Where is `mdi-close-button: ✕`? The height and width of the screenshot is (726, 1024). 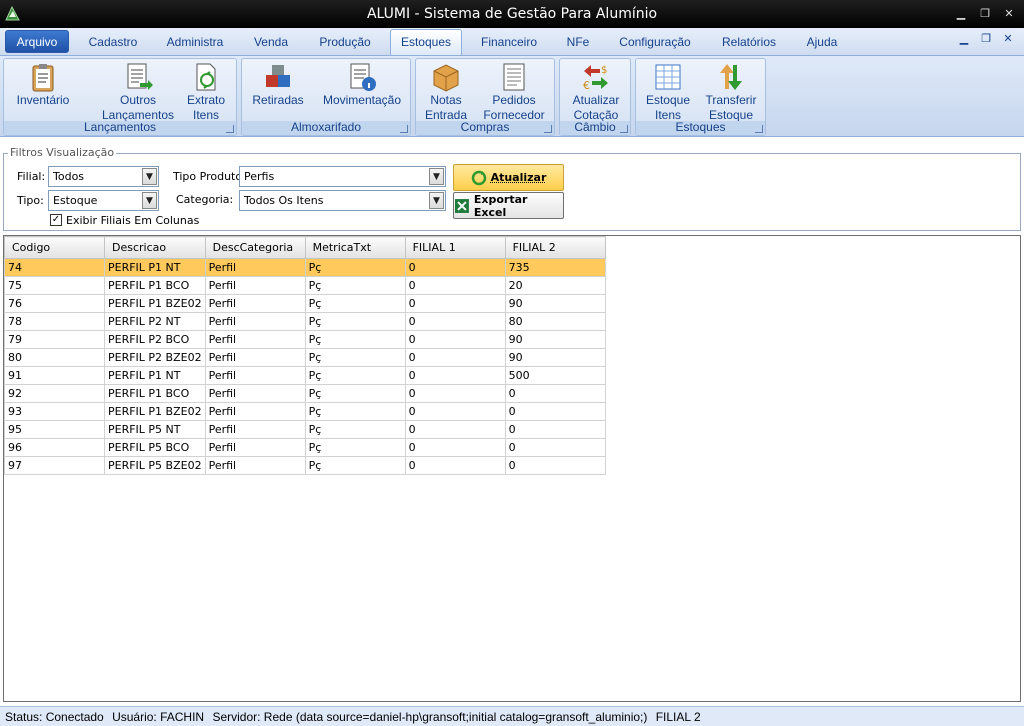
mdi-close-button: ✕ is located at coordinates (1008, 39).